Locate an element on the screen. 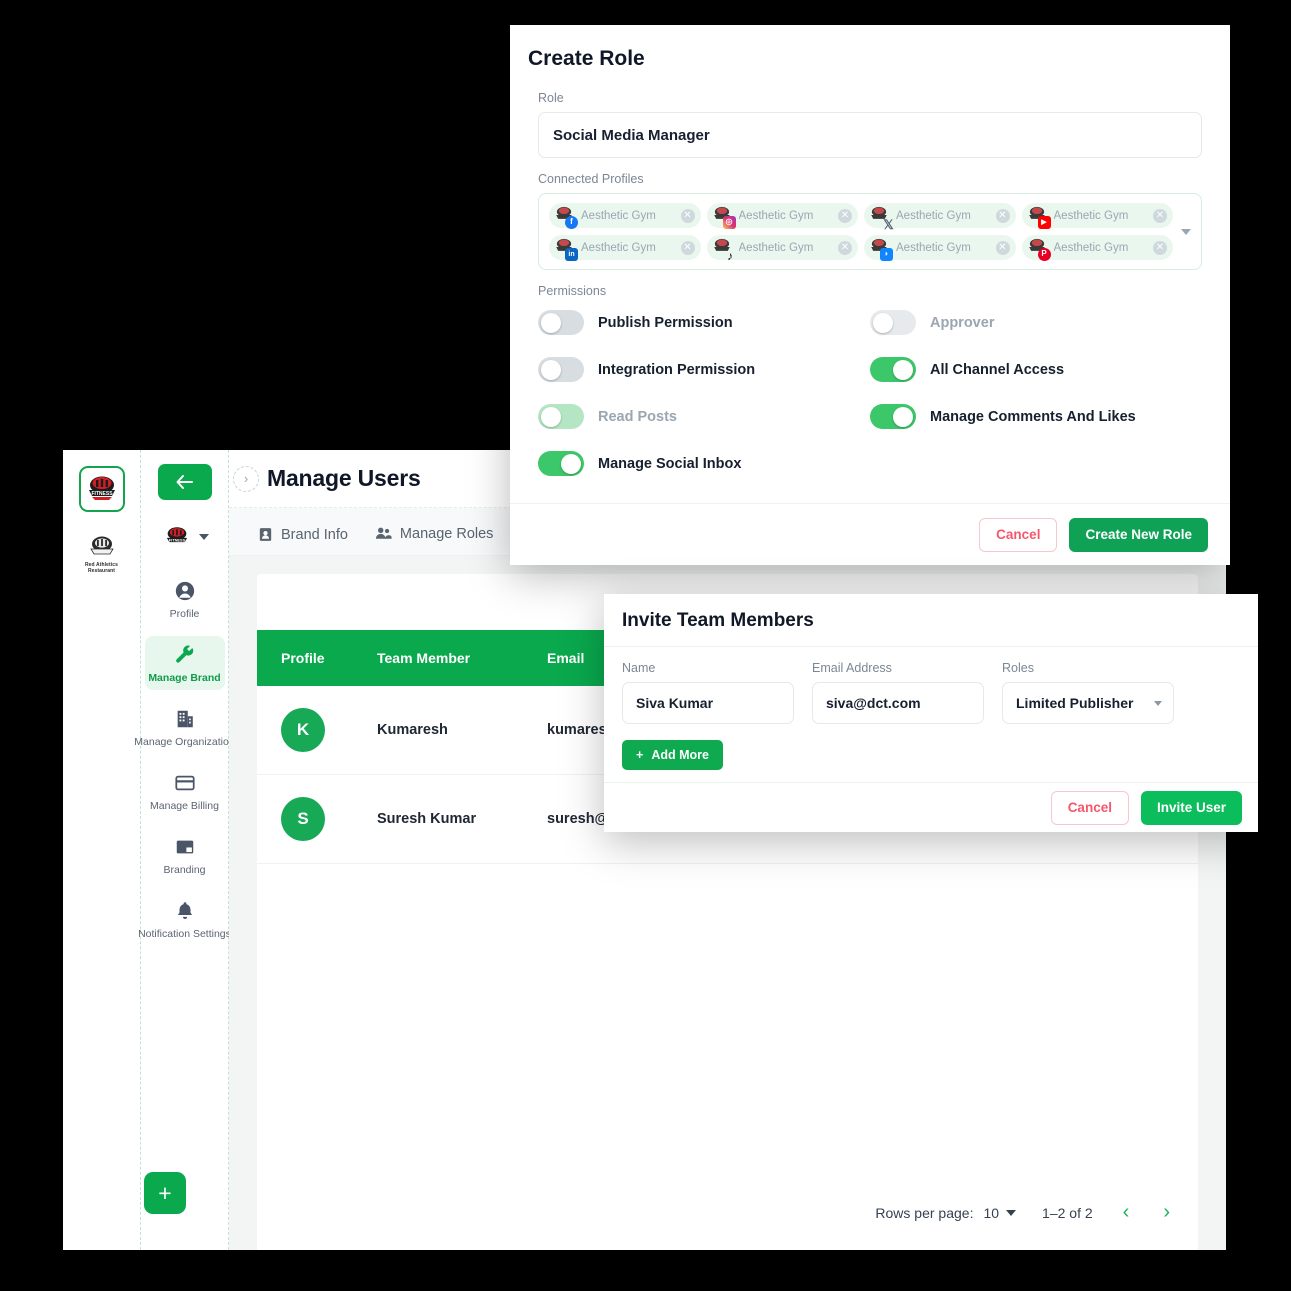 The width and height of the screenshot is (1291, 1291). profile-chip: f Aesthetic Gym ✕ is located at coordinates (625, 216).